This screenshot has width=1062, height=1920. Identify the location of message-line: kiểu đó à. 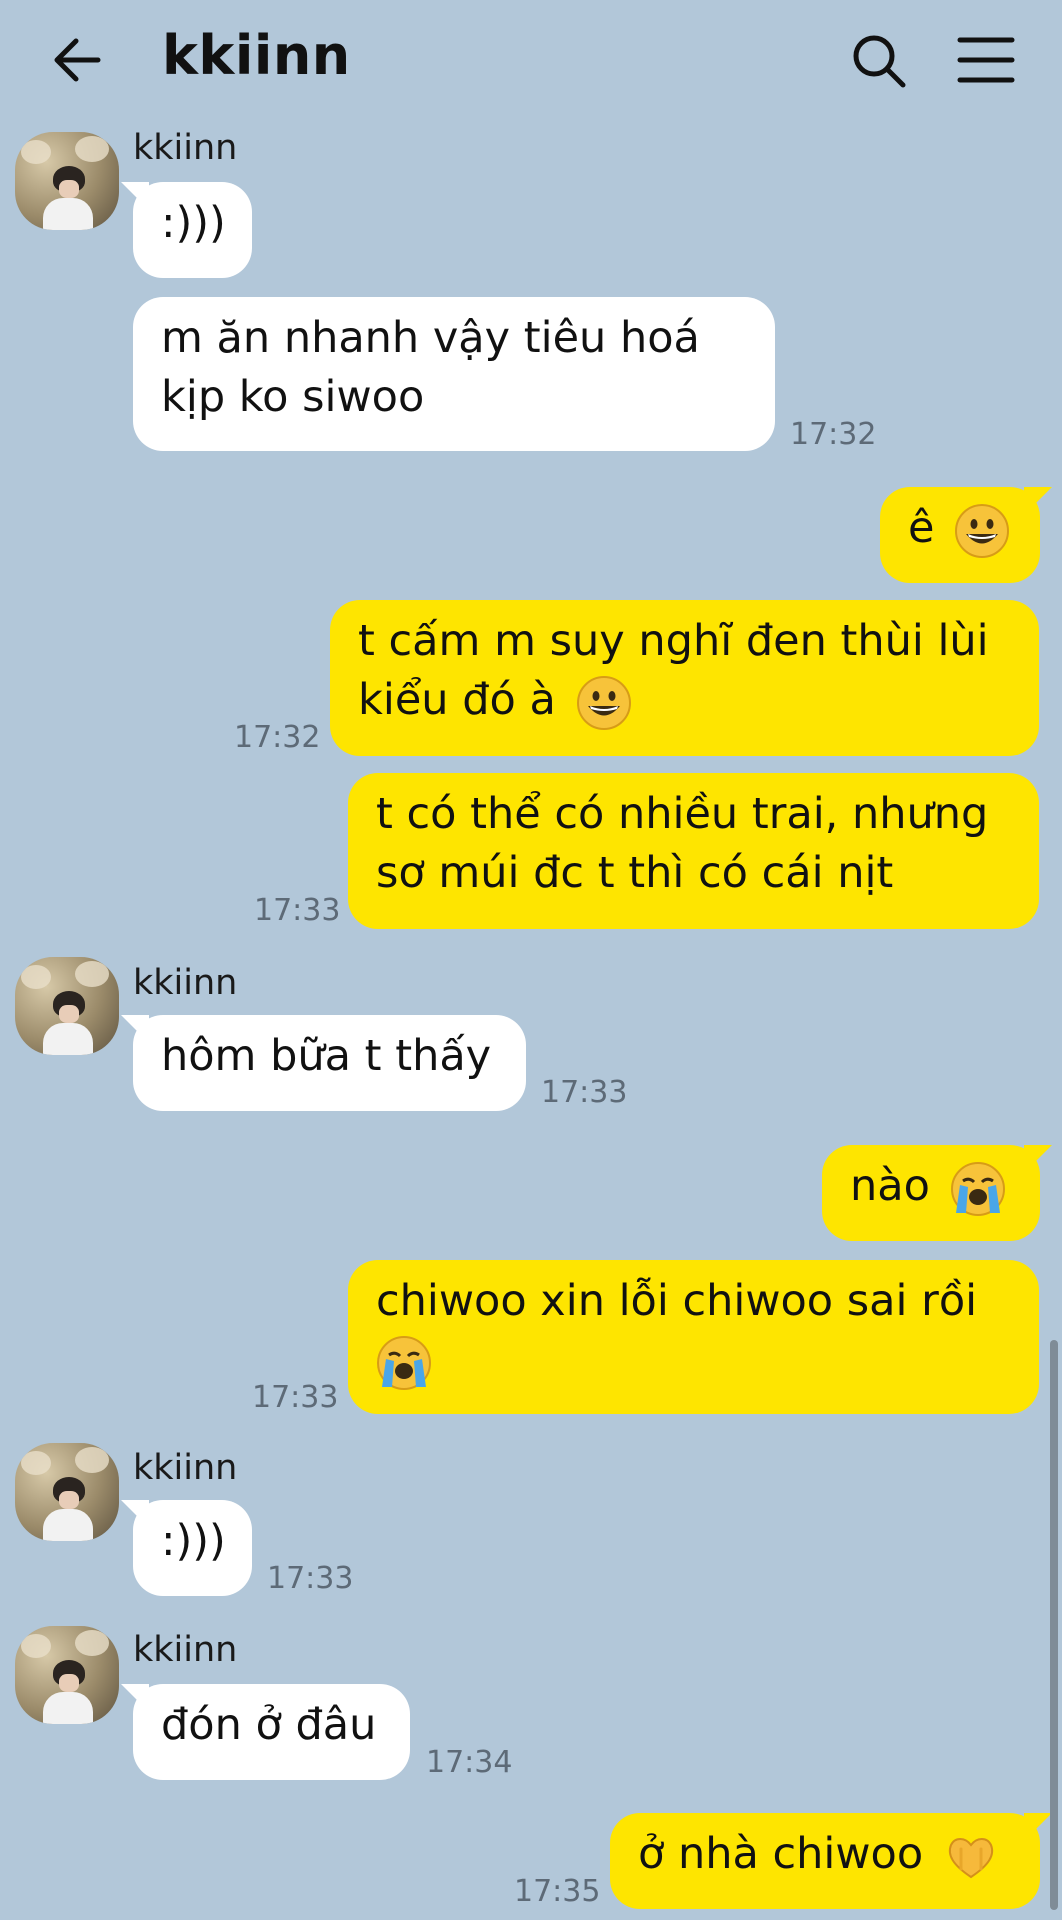
(457, 700).